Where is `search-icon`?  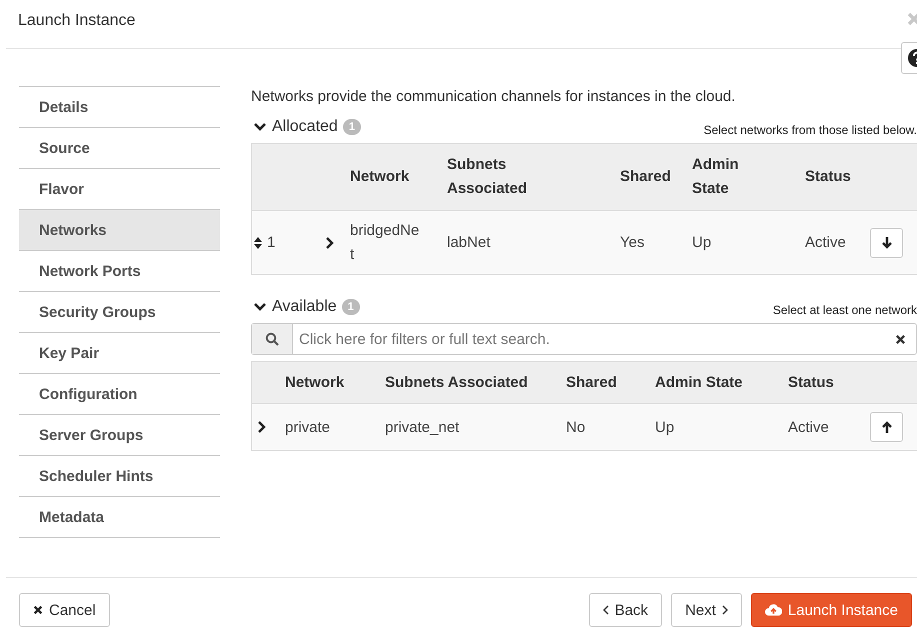
search-icon is located at coordinates (272, 339).